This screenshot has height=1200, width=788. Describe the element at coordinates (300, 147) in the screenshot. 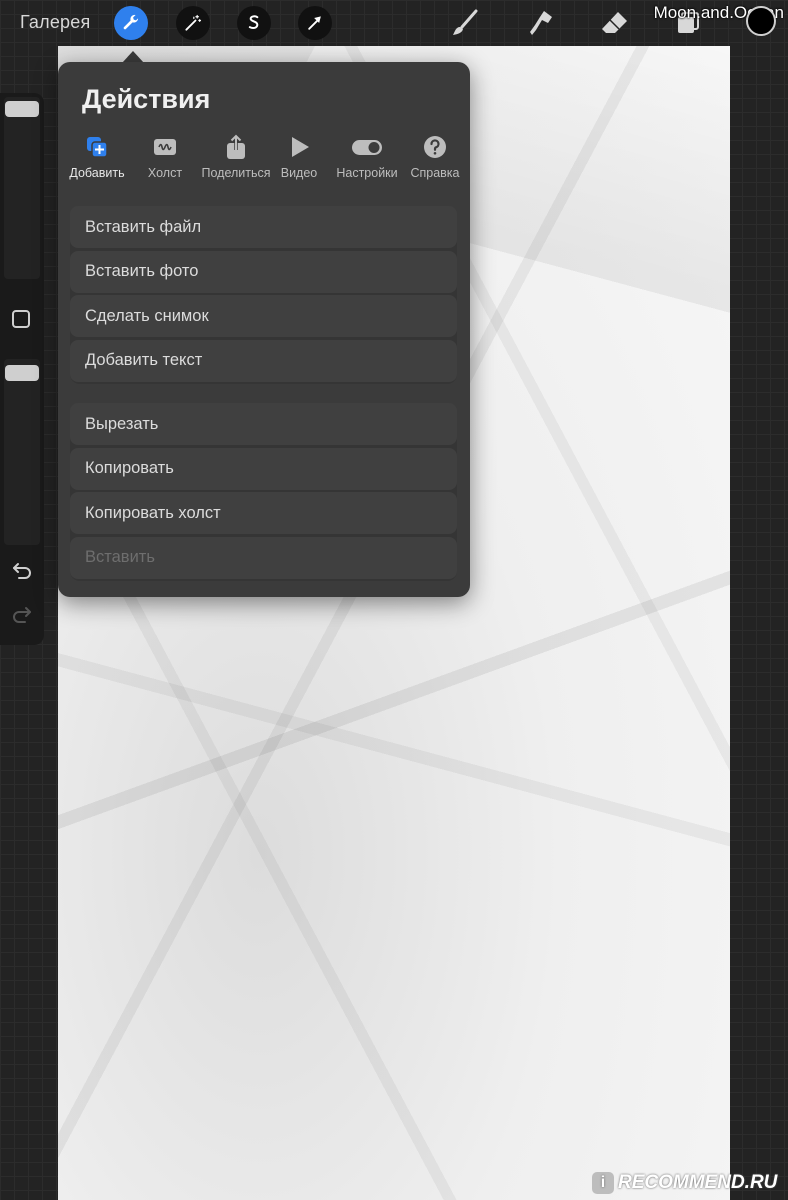

I see `play-icon` at that location.